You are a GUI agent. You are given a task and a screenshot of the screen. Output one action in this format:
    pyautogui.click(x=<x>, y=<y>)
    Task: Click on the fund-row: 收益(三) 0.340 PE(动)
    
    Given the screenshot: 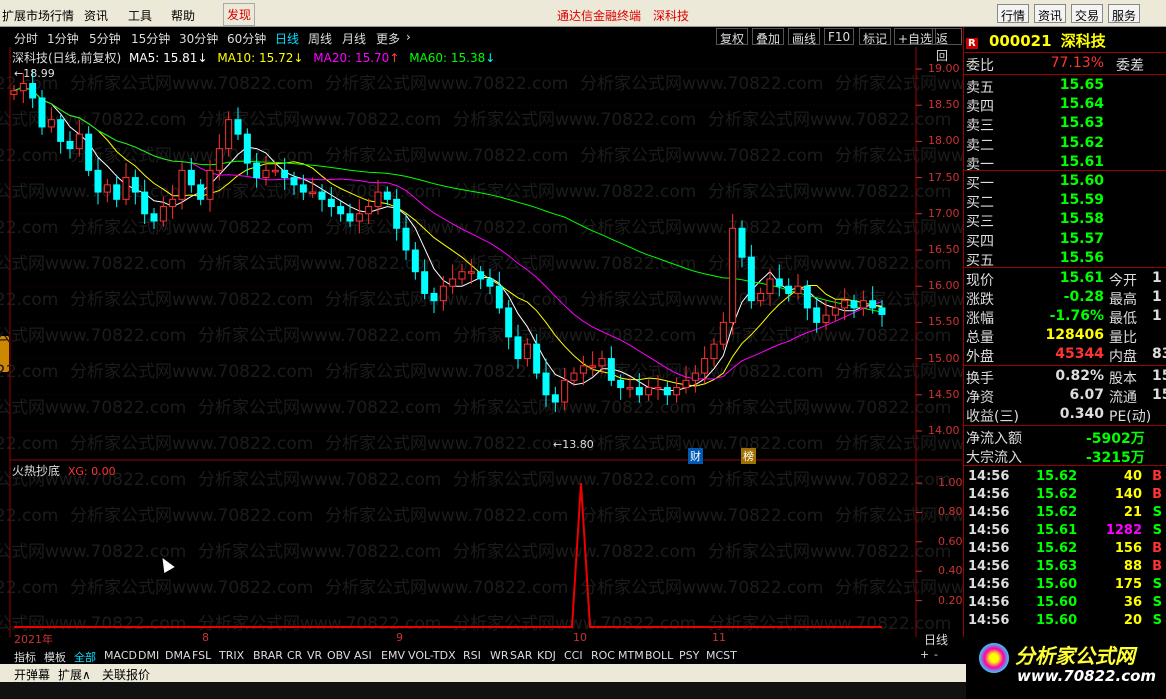 What is the action you would take?
    pyautogui.click(x=1065, y=415)
    